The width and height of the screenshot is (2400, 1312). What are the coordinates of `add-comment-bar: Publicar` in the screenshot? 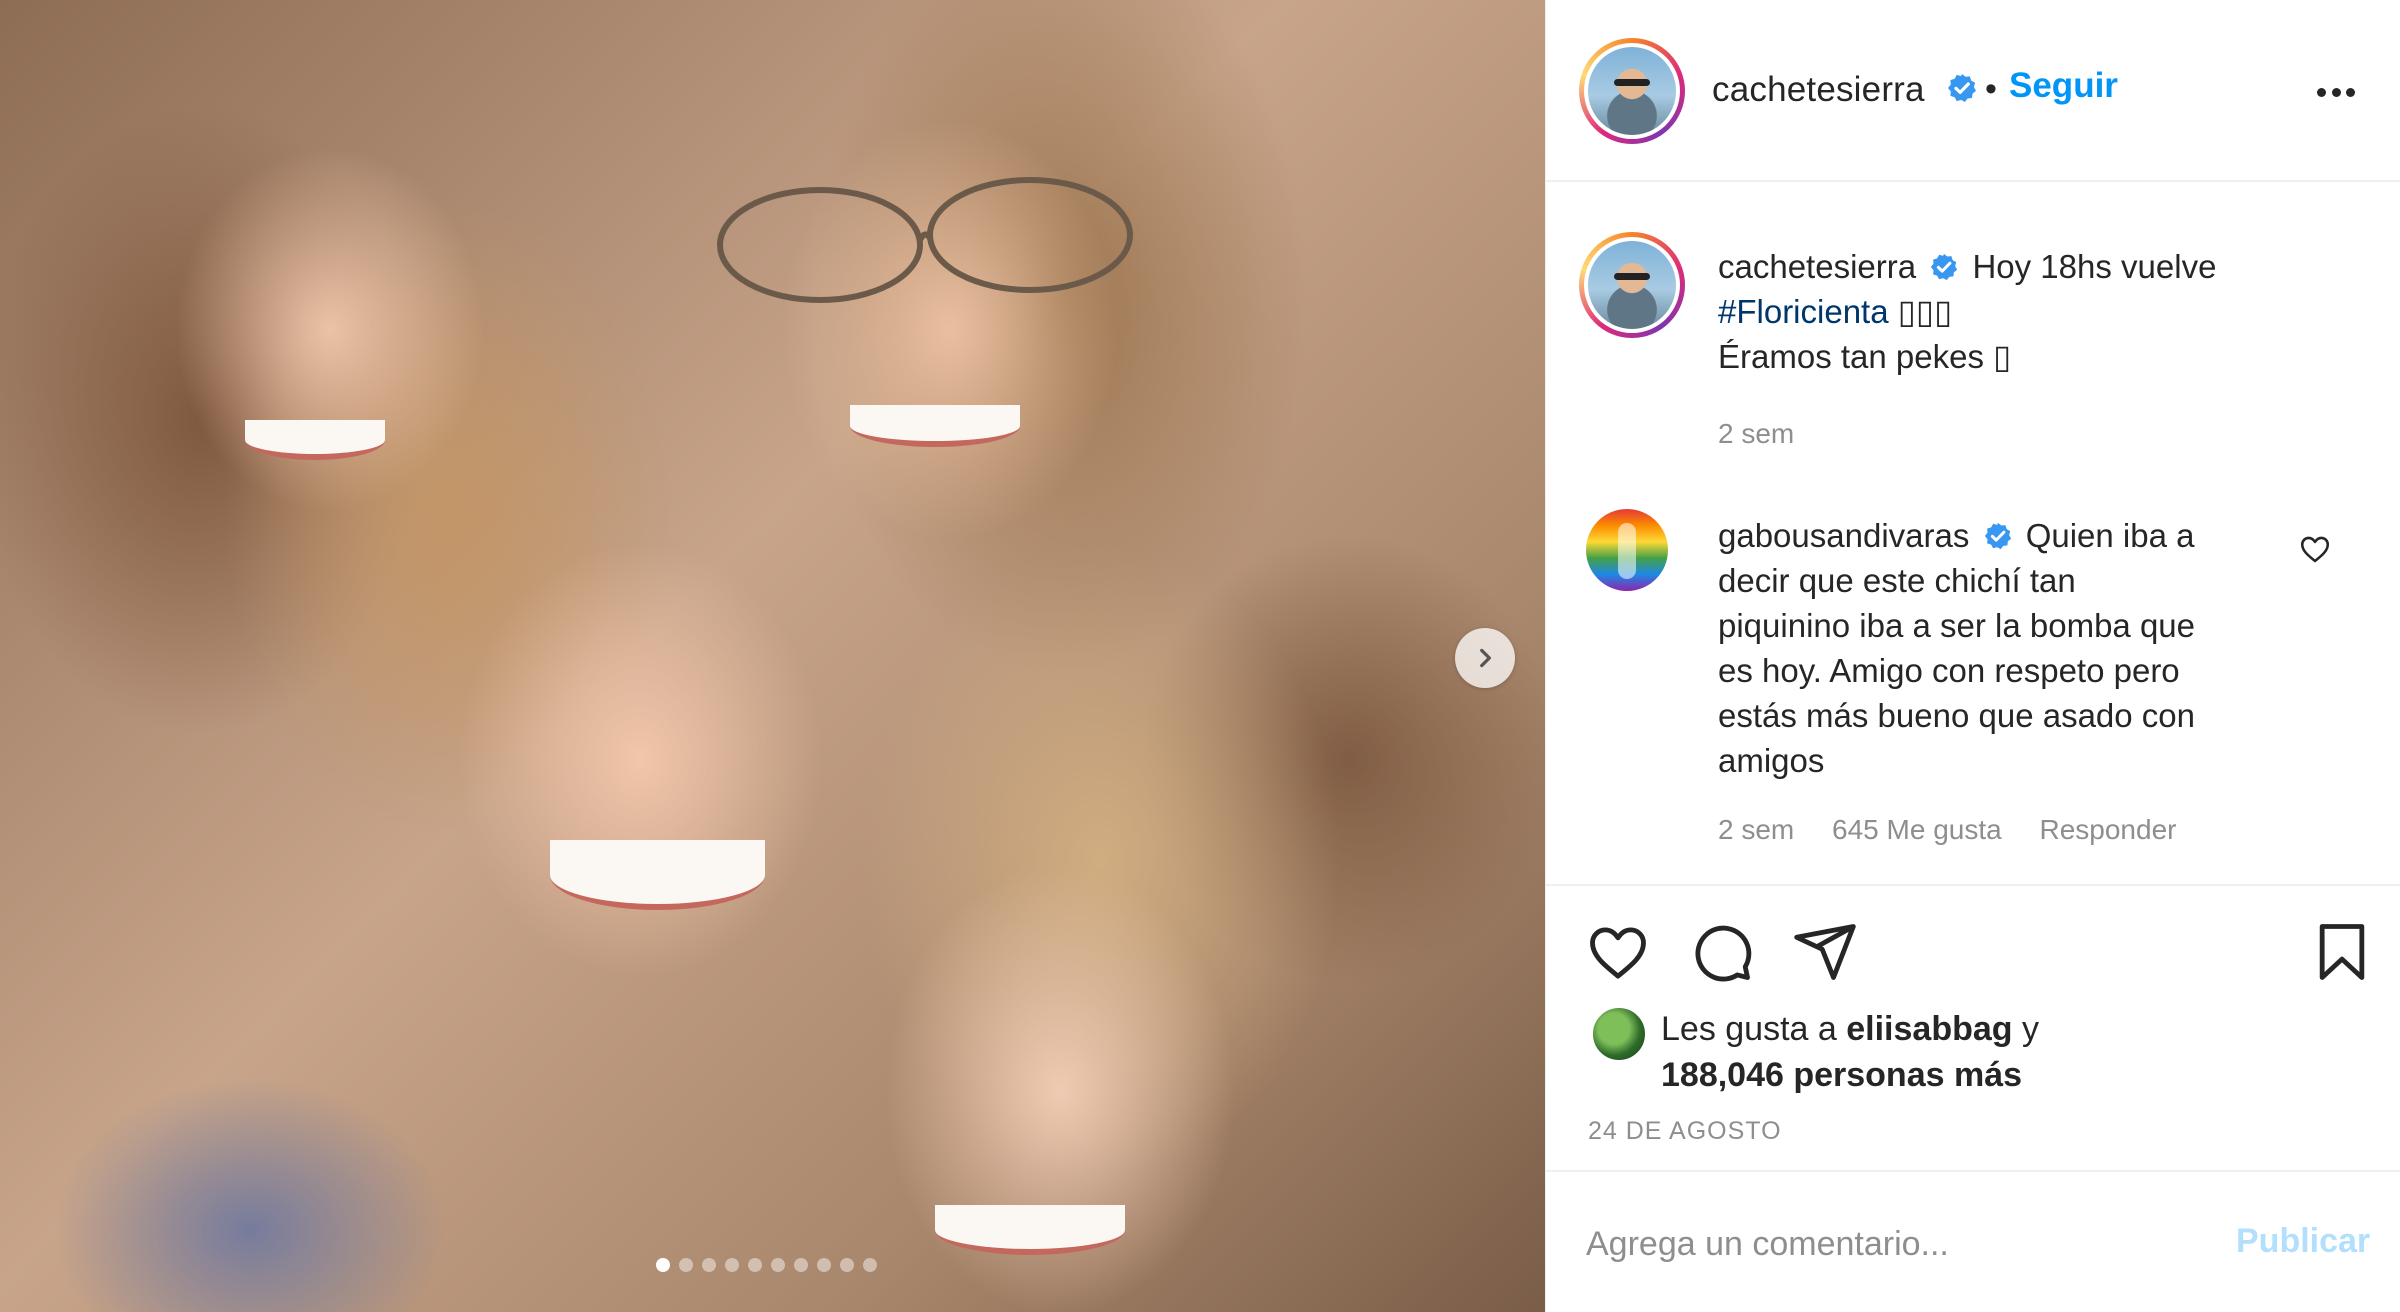 It's located at (1973, 1241).